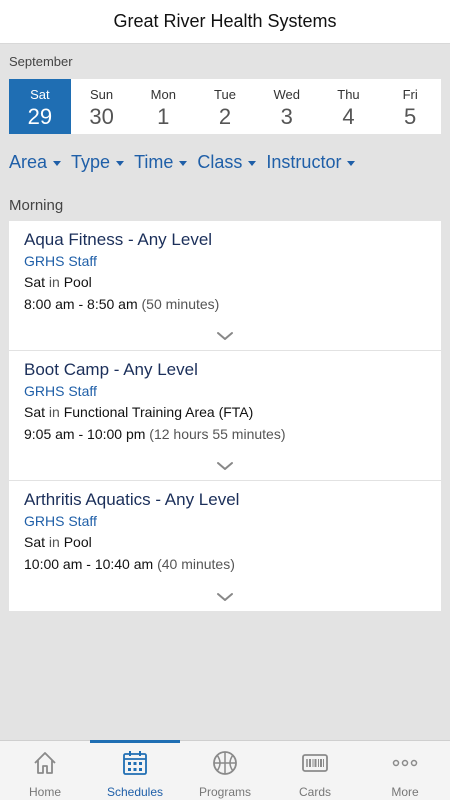 Image resolution: width=450 pixels, height=800 pixels. What do you see at coordinates (410, 116) in the screenshot?
I see `day-number: 5` at bounding box center [410, 116].